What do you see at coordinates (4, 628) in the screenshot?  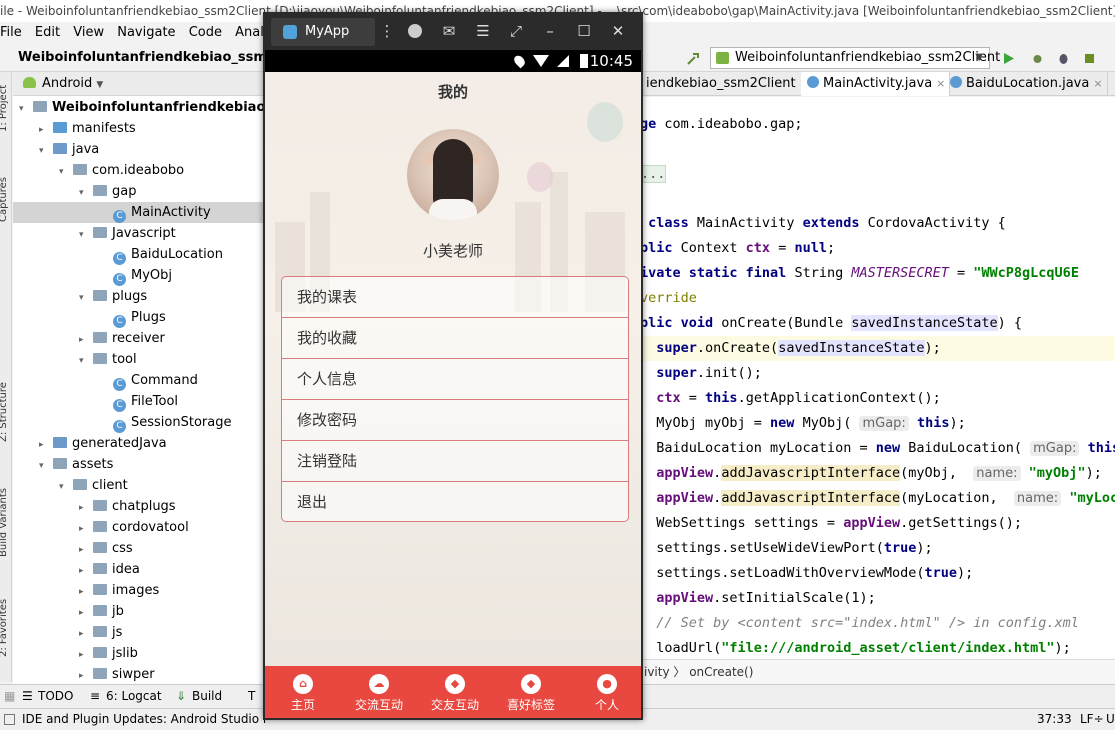 I see `tab-favorites: 2: Favorites` at bounding box center [4, 628].